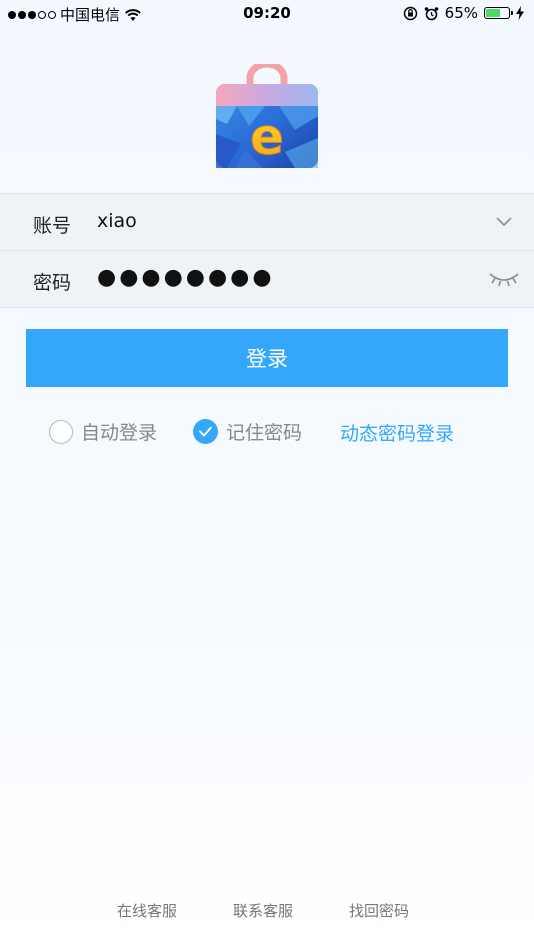 The width and height of the screenshot is (534, 950). What do you see at coordinates (504, 279) in the screenshot?
I see `eye-closed-icon` at bounding box center [504, 279].